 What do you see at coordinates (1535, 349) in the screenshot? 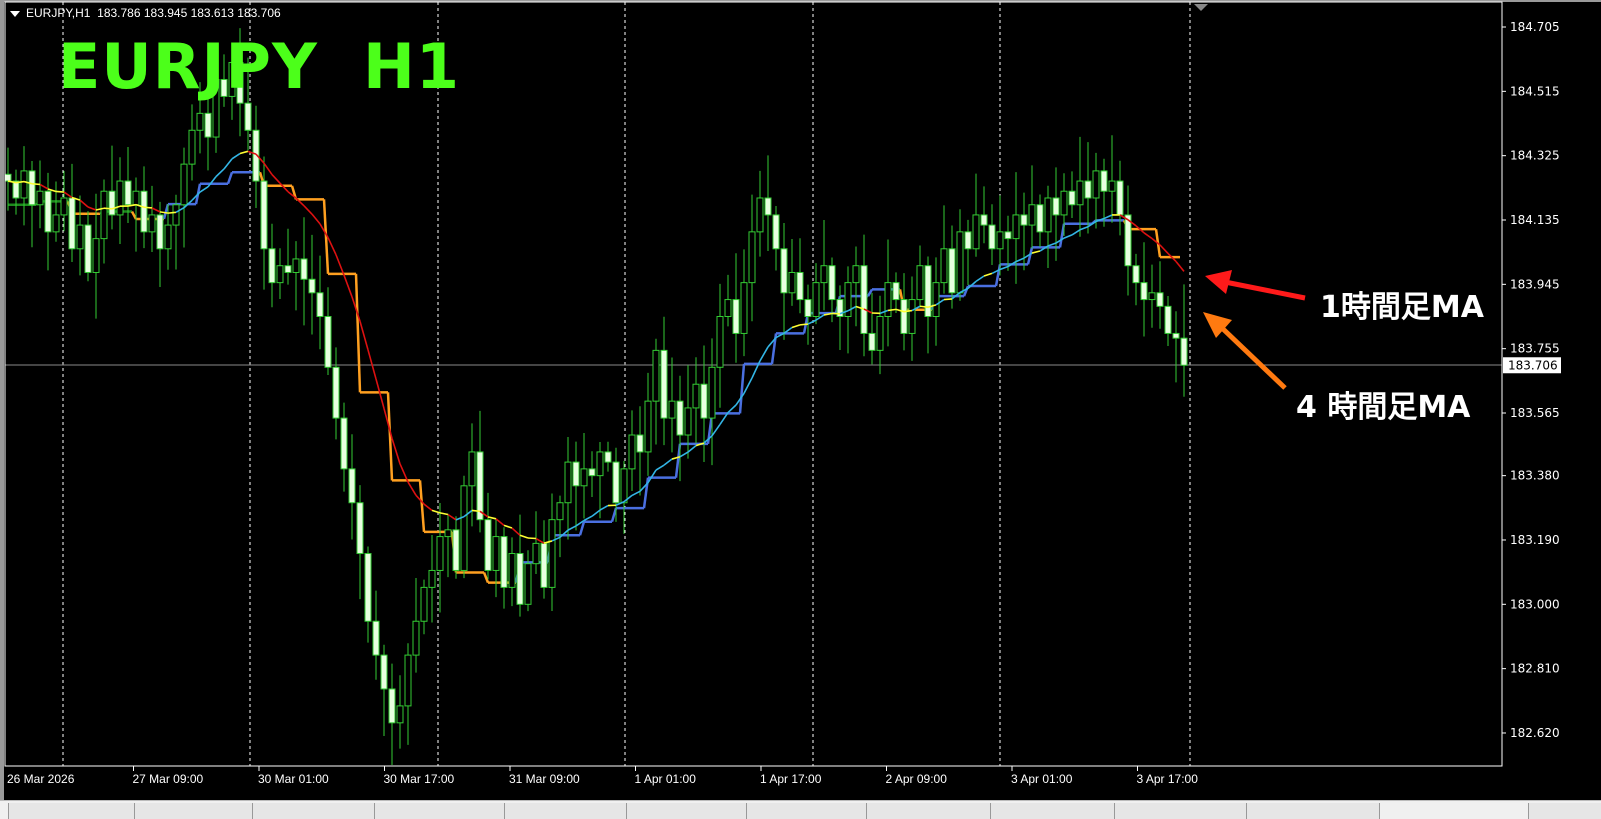
I see `price-tick-label: 183.755` at bounding box center [1535, 349].